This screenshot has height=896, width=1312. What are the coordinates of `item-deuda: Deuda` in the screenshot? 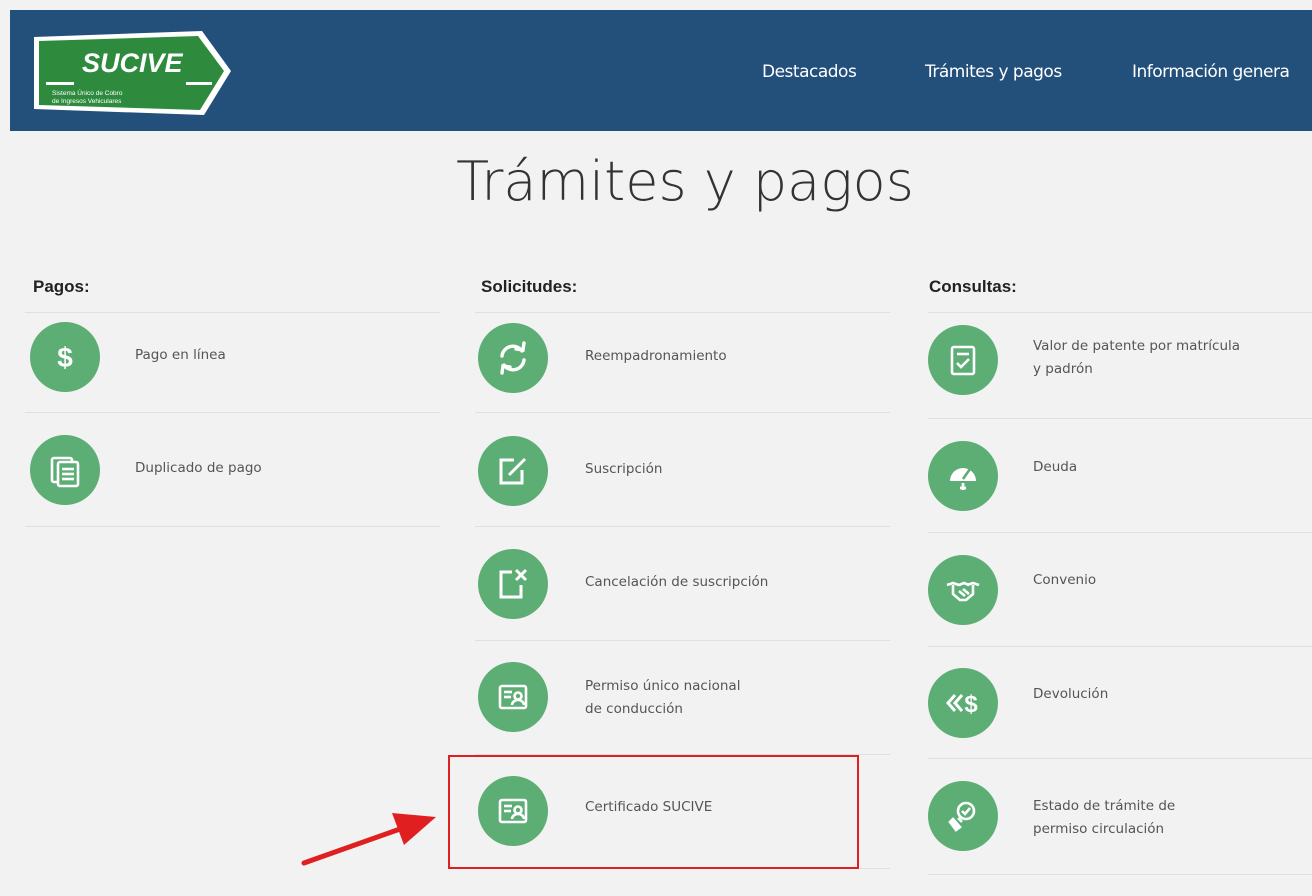 It's located at (1163, 467).